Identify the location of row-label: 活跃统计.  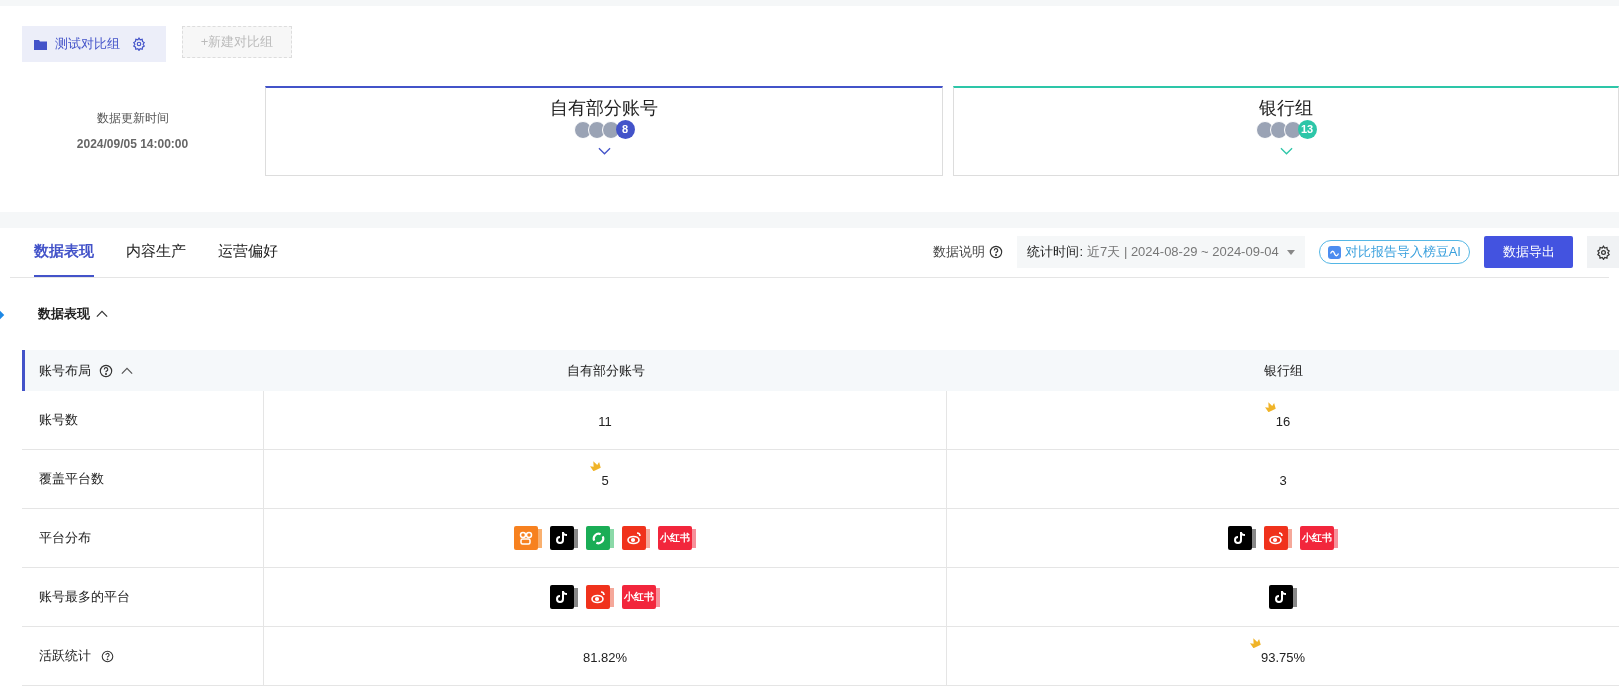
(65, 656).